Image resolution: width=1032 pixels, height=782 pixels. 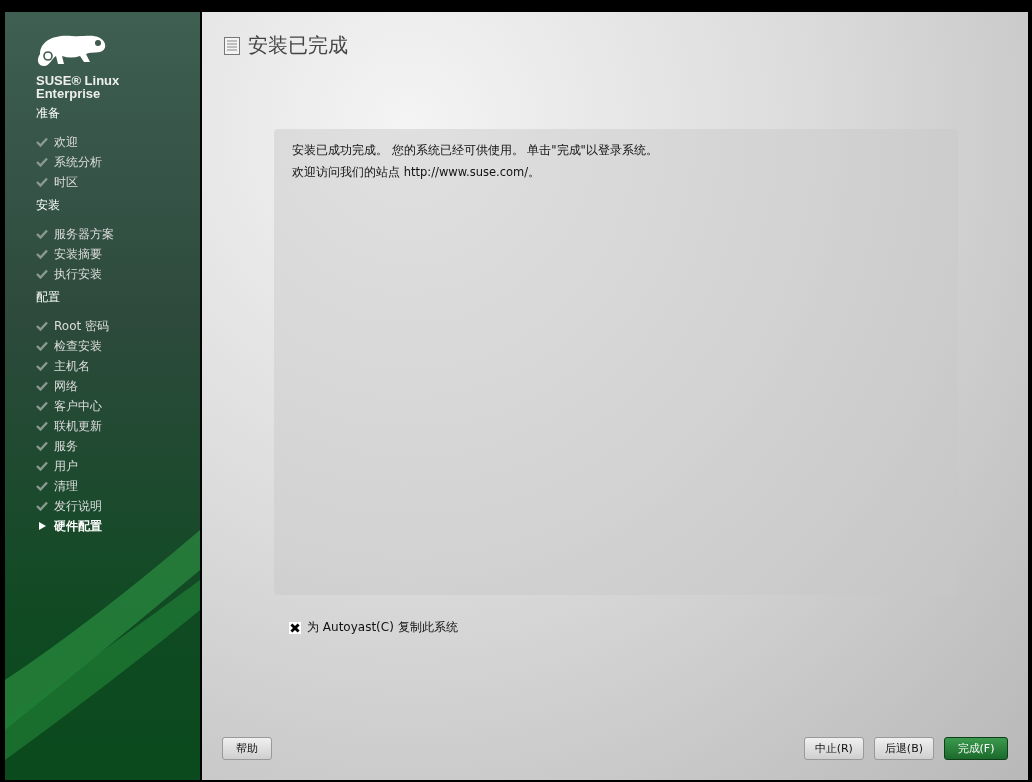 I want to click on step-label: 检查安装, so click(x=78, y=346).